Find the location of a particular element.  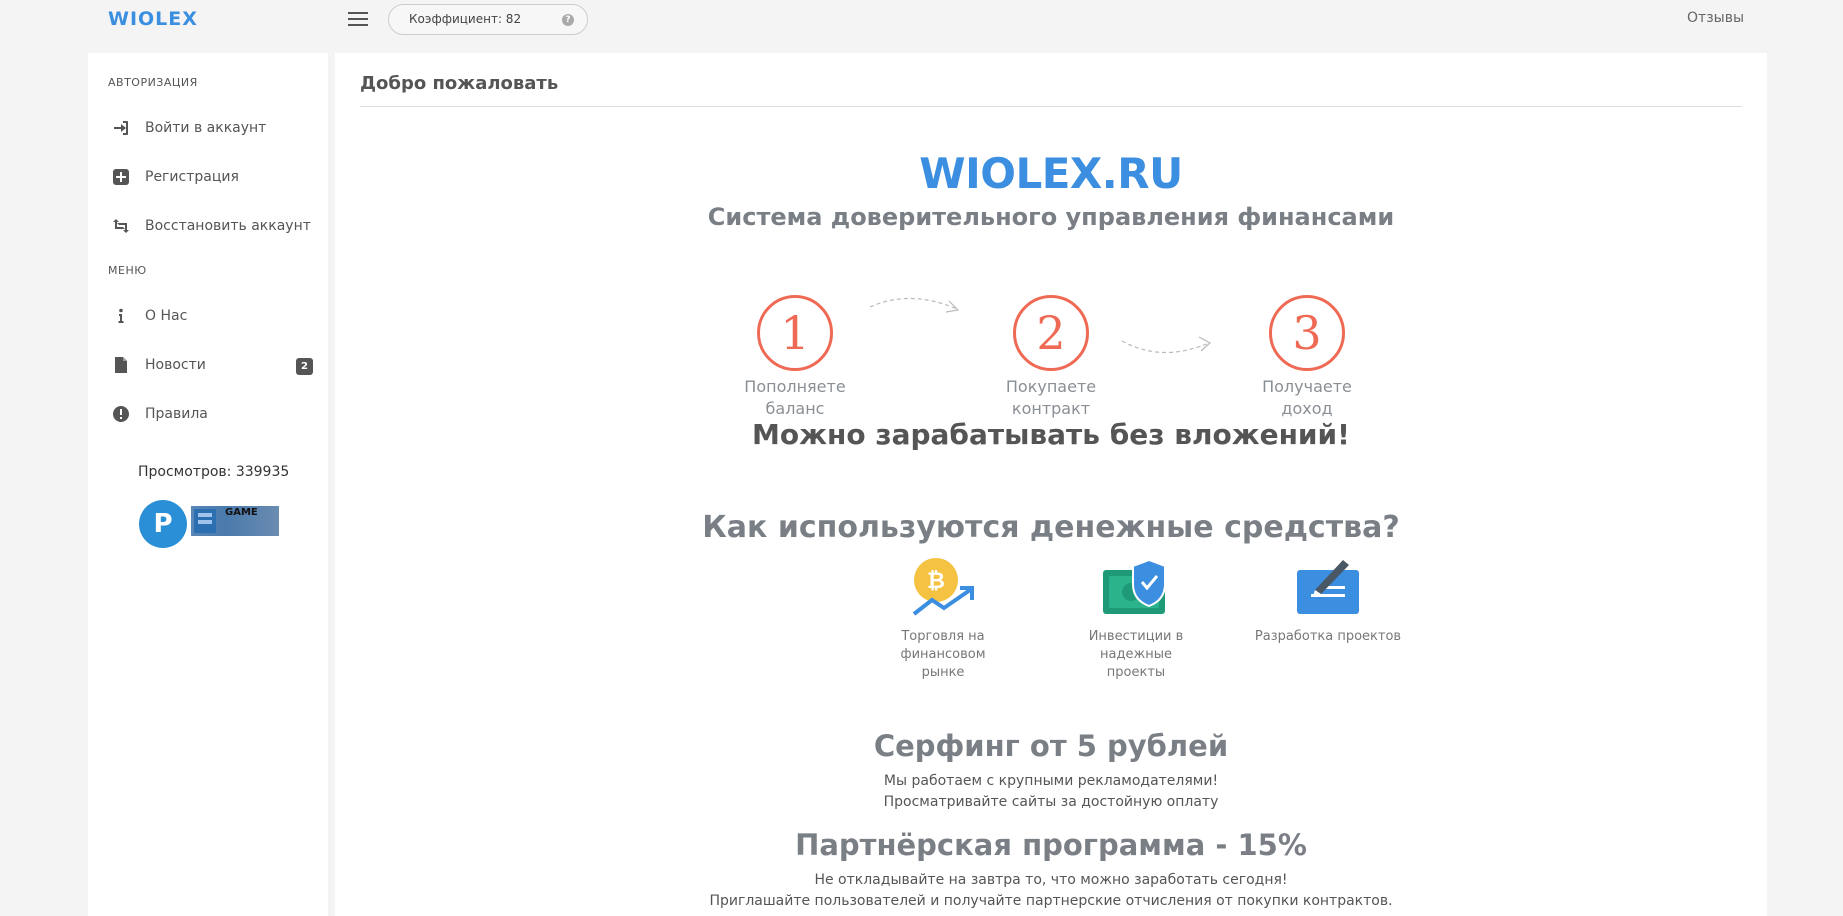

bitcoin-growth-icon: ₿ is located at coordinates (943, 587).